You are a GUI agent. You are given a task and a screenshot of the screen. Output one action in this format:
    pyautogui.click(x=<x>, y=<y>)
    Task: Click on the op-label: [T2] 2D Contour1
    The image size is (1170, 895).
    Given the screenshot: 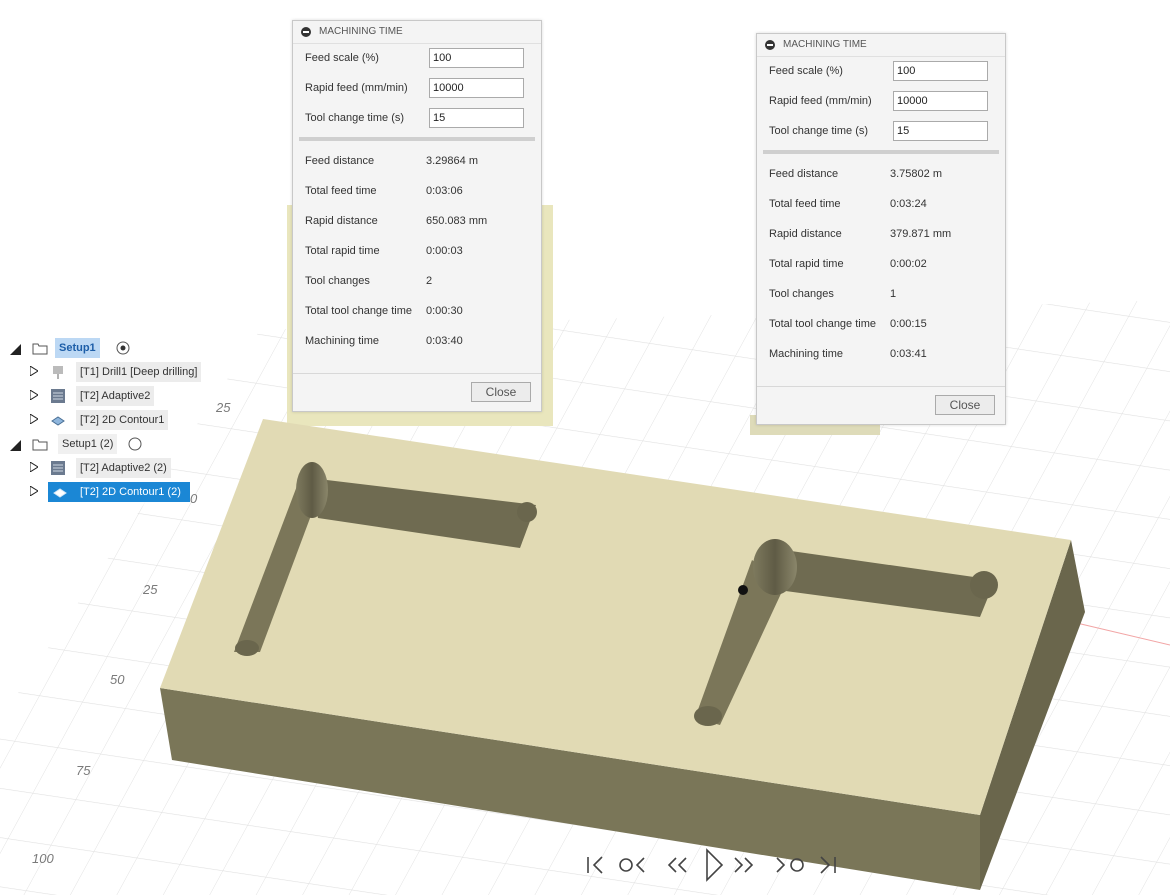 What is the action you would take?
    pyautogui.click(x=122, y=420)
    